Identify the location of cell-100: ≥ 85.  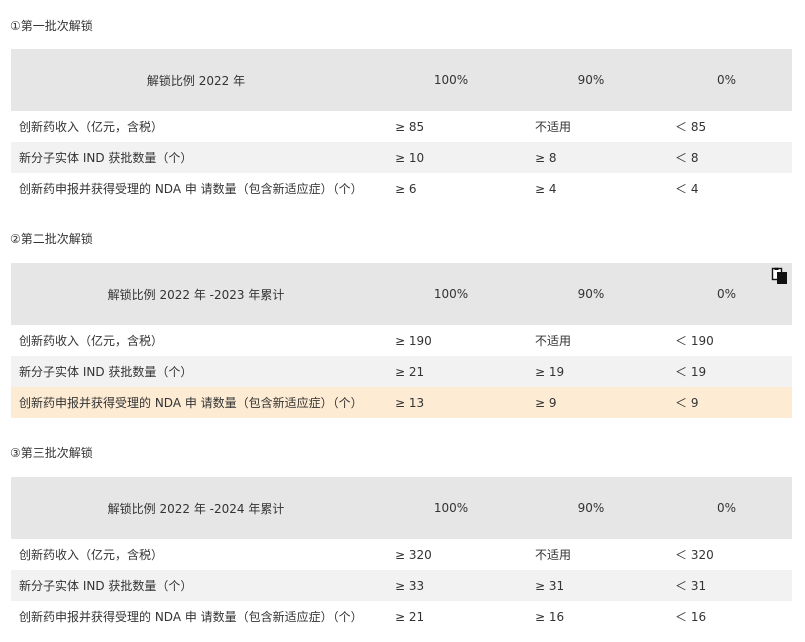
(451, 126).